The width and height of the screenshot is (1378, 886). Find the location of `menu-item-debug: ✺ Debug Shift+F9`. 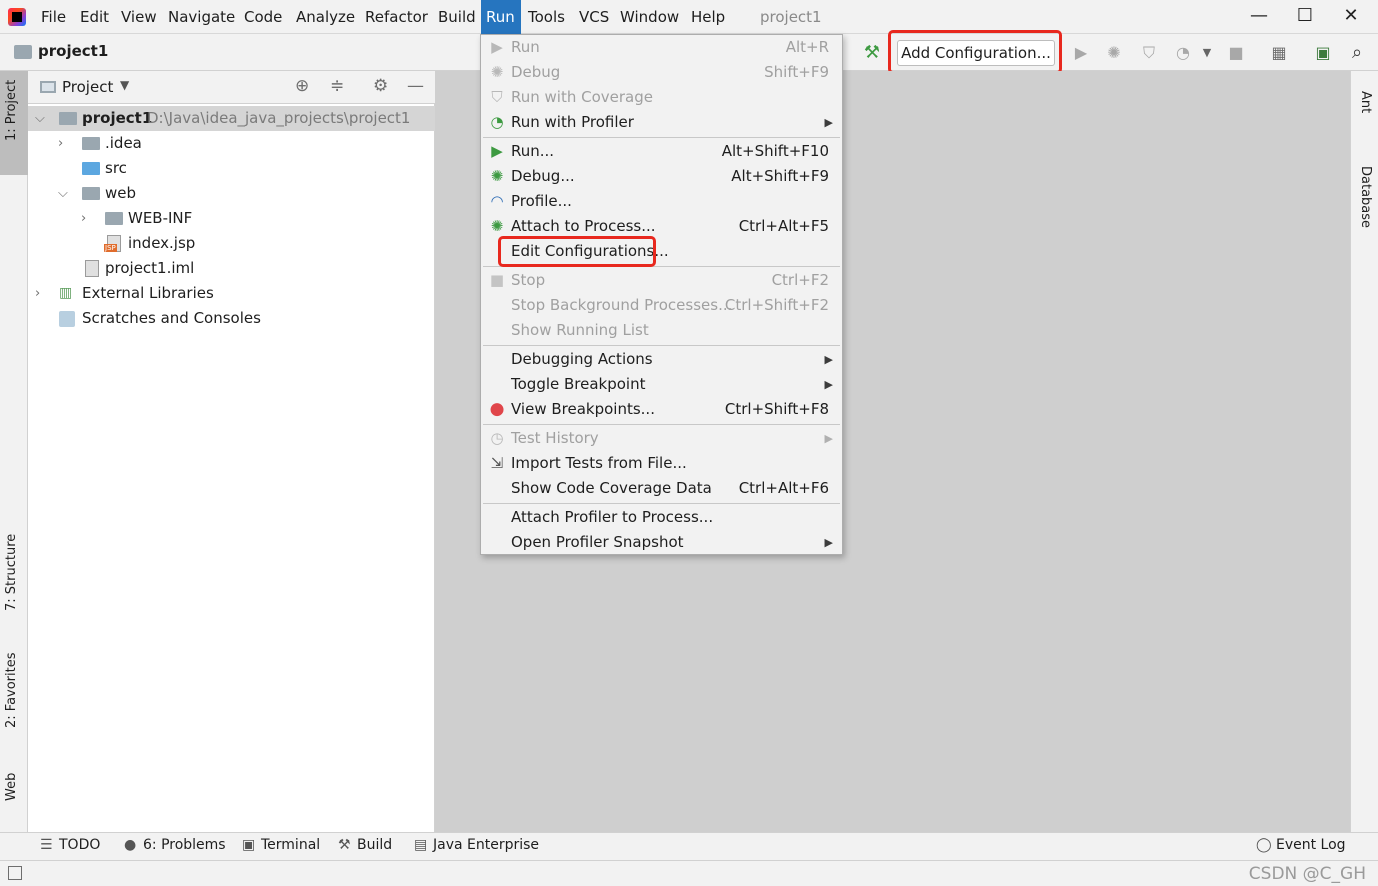

menu-item-debug: ✺ Debug Shift+F9 is located at coordinates (661, 72).